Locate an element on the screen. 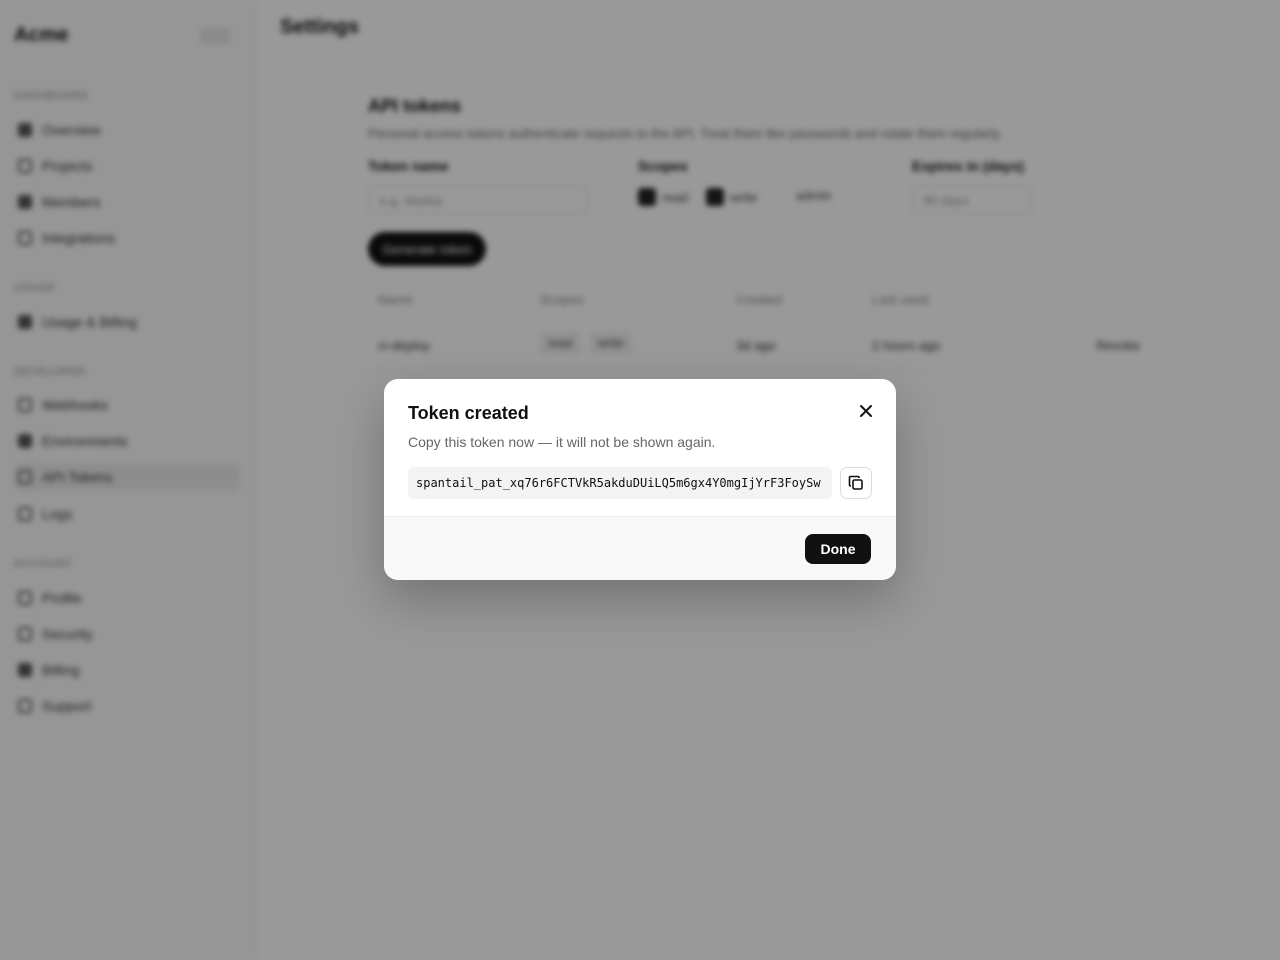 The width and height of the screenshot is (1280, 960). copy-icon is located at coordinates (855, 482).